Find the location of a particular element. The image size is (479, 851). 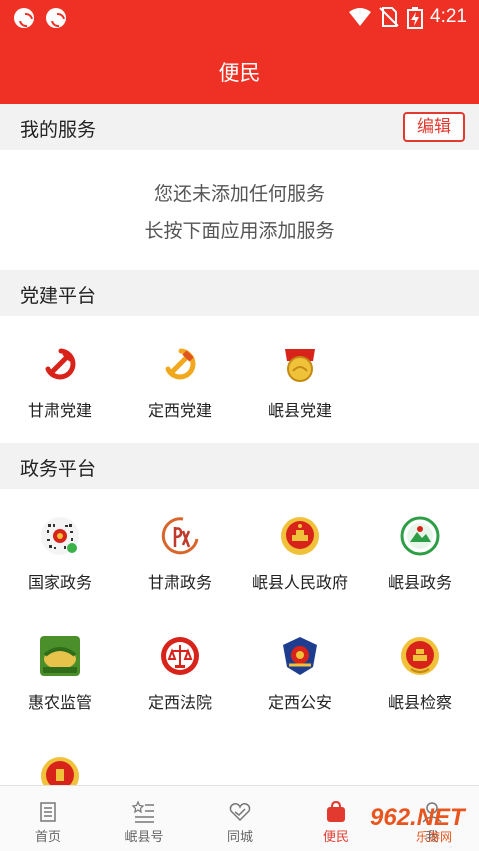

service-tile-national-gov: 国家政务 is located at coordinates (60, 565).